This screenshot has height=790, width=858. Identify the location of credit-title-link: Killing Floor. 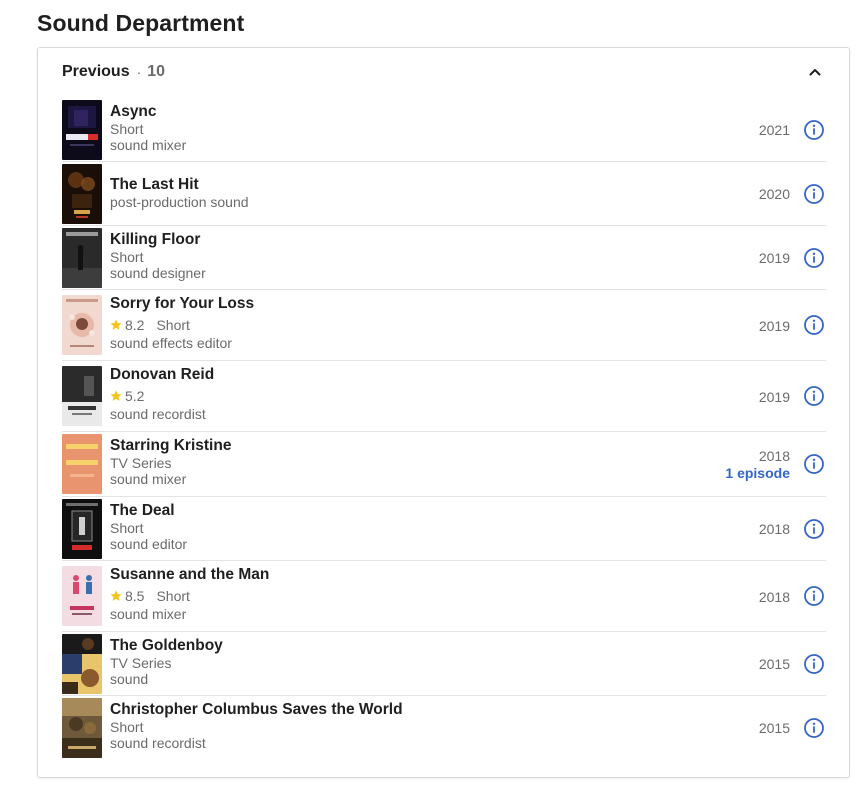
(158, 240).